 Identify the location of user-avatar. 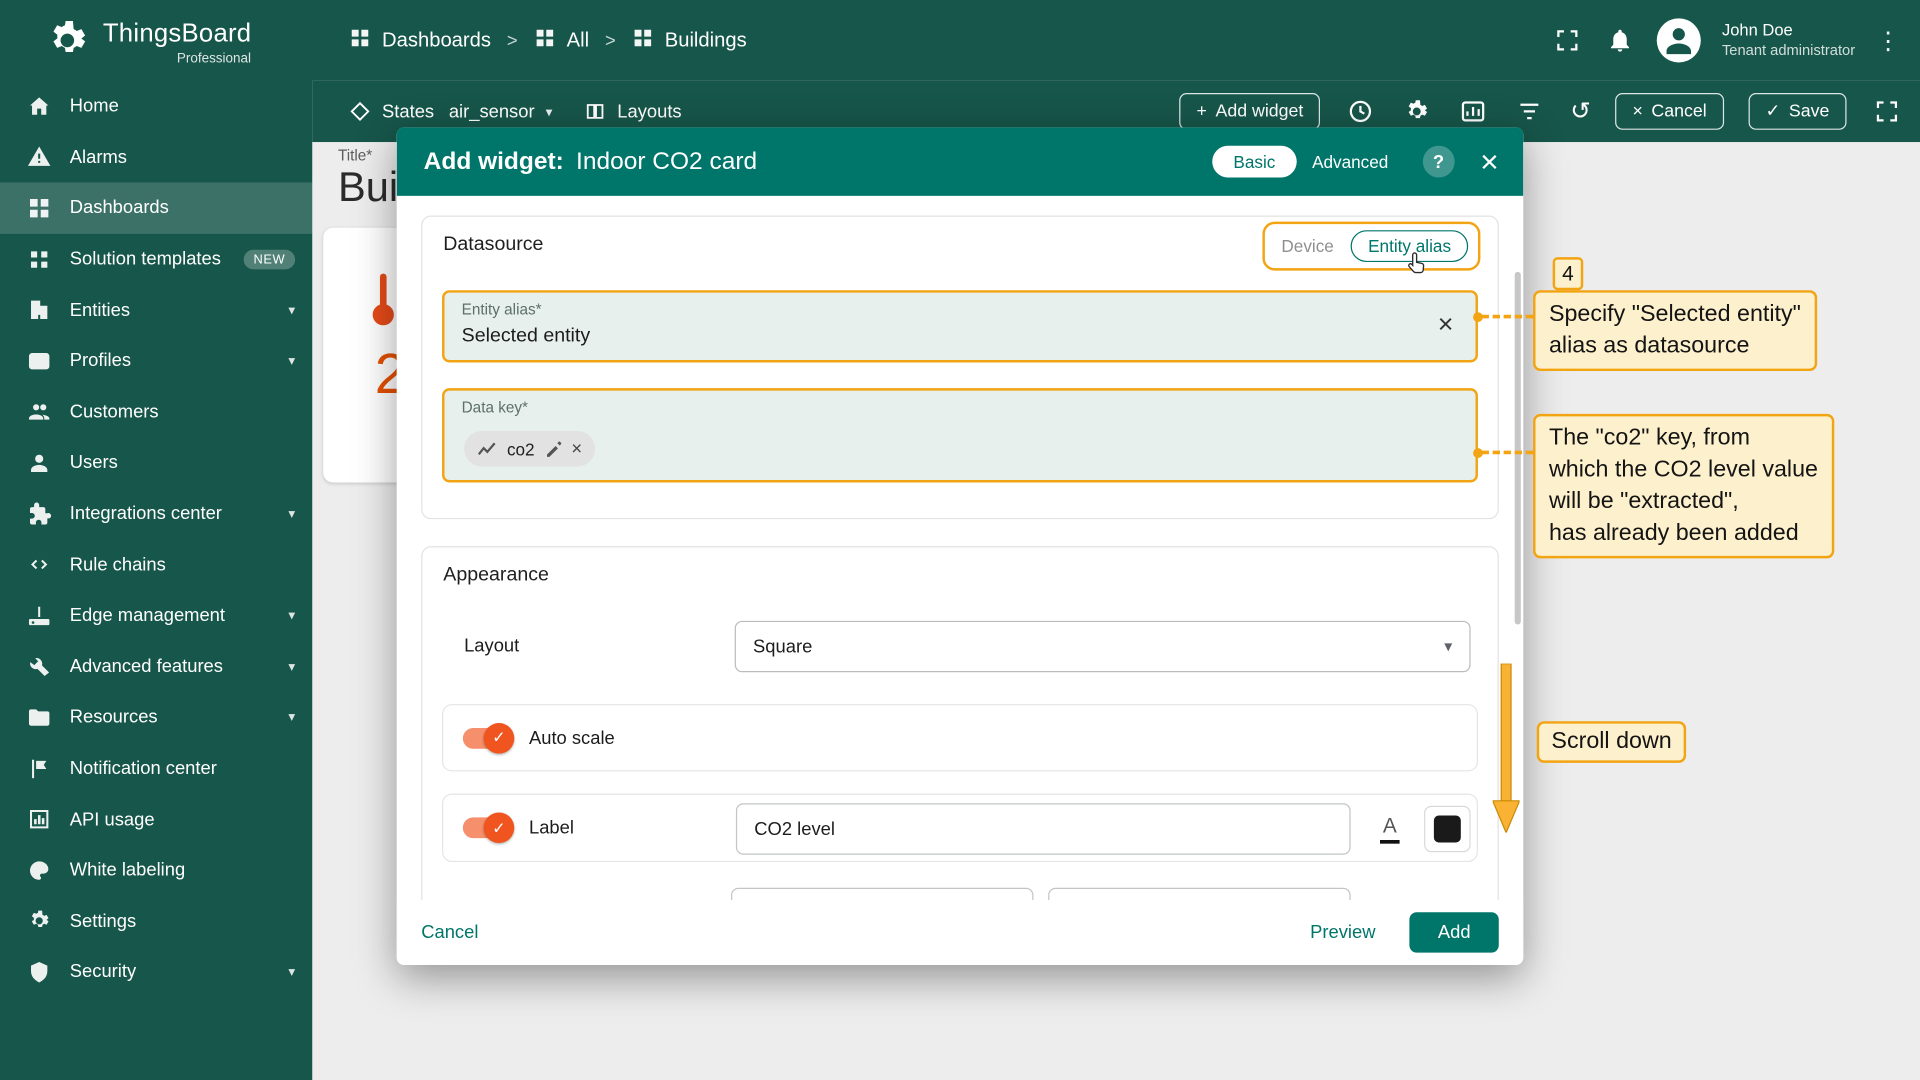
(1679, 40).